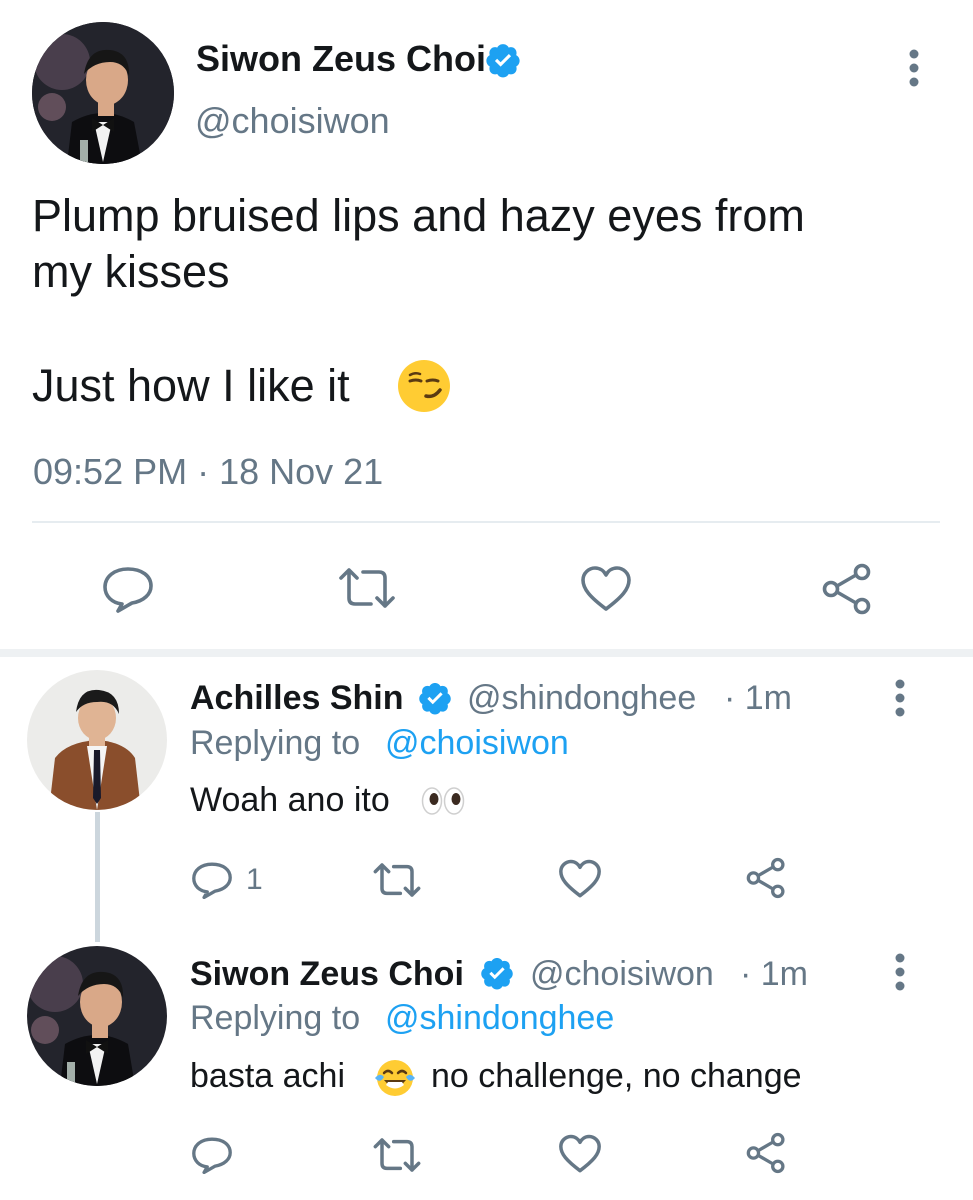 The height and width of the screenshot is (1200, 973). What do you see at coordinates (395, 1078) in the screenshot?
I see `face-with-tears-of-joy-icon` at bounding box center [395, 1078].